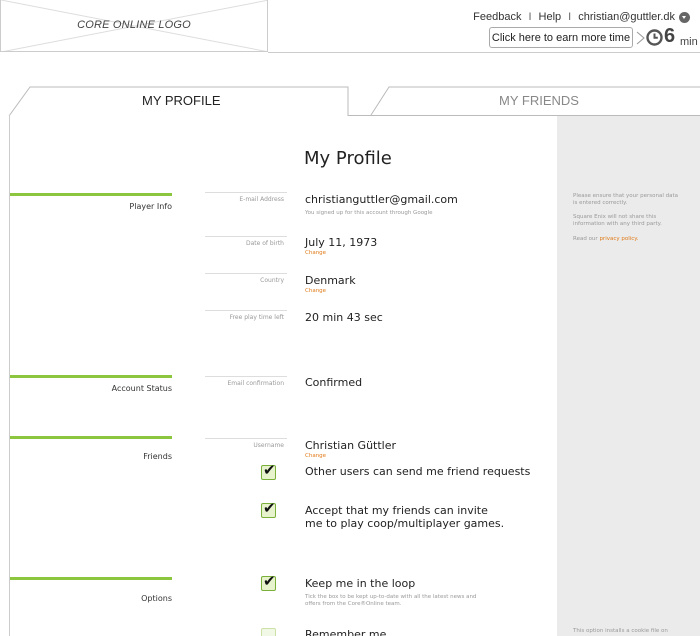  I want to click on email-value: christianguttler@gmail.com, so click(381, 199).